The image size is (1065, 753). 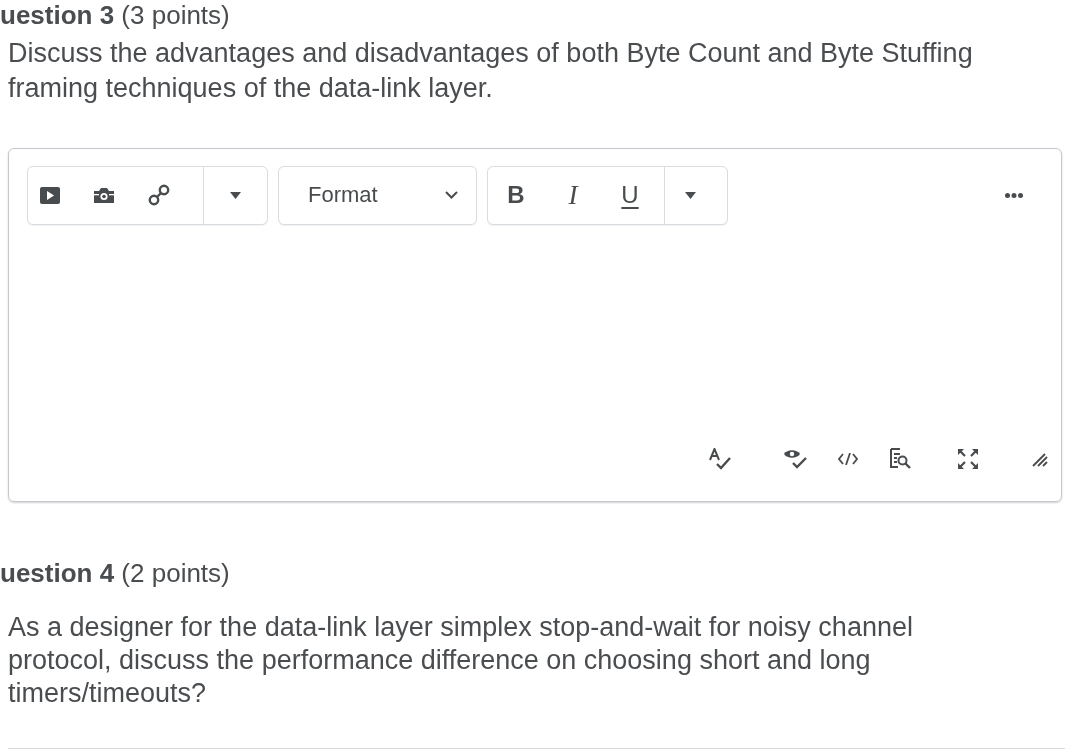 I want to click on format-select: Format, so click(x=377, y=195).